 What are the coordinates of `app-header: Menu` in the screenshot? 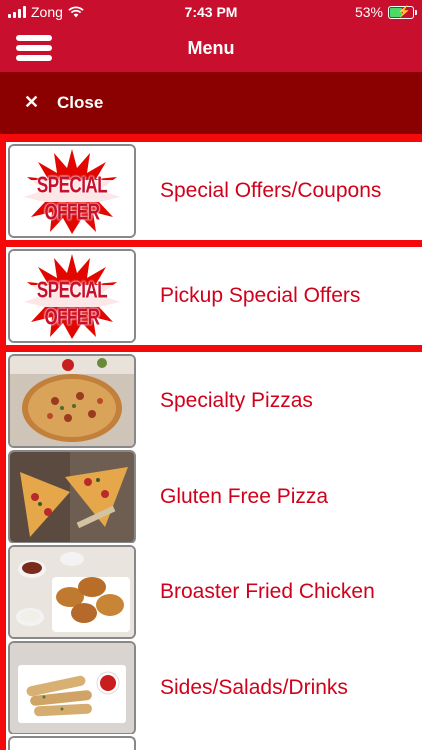 It's located at (211, 48).